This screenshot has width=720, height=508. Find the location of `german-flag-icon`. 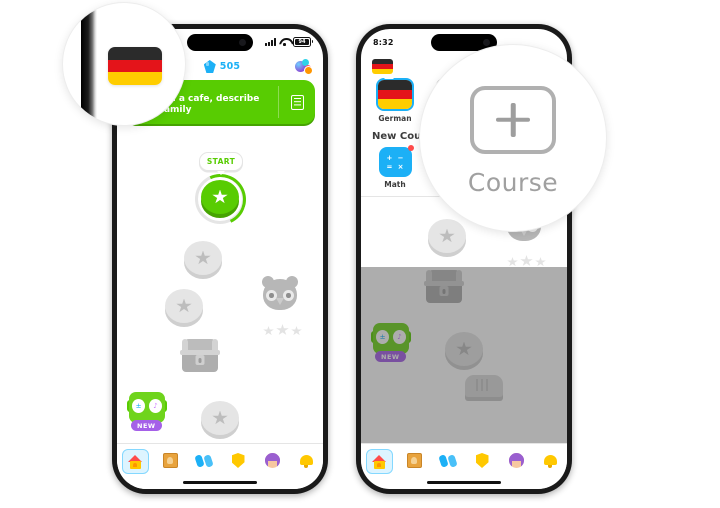

german-flag-icon is located at coordinates (382, 66).